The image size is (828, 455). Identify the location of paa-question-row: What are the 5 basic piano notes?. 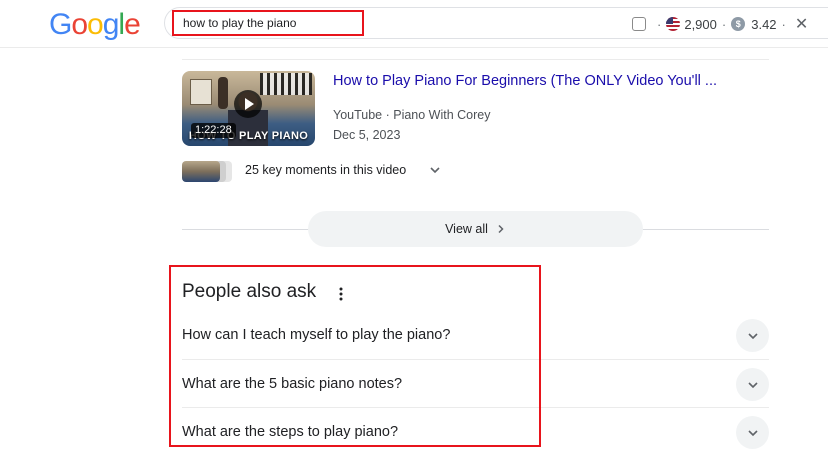
(475, 383).